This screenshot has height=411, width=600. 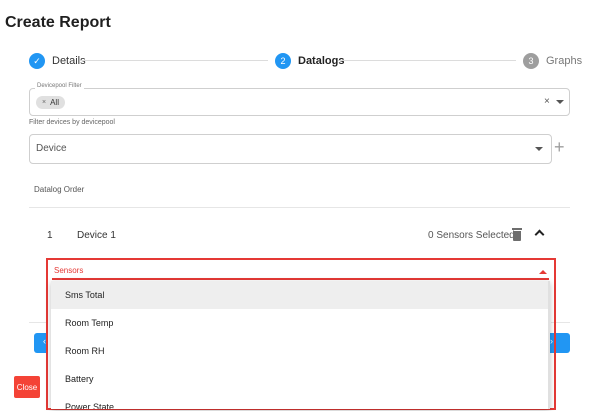 I want to click on device-select-placeholder: Device, so click(x=51, y=148).